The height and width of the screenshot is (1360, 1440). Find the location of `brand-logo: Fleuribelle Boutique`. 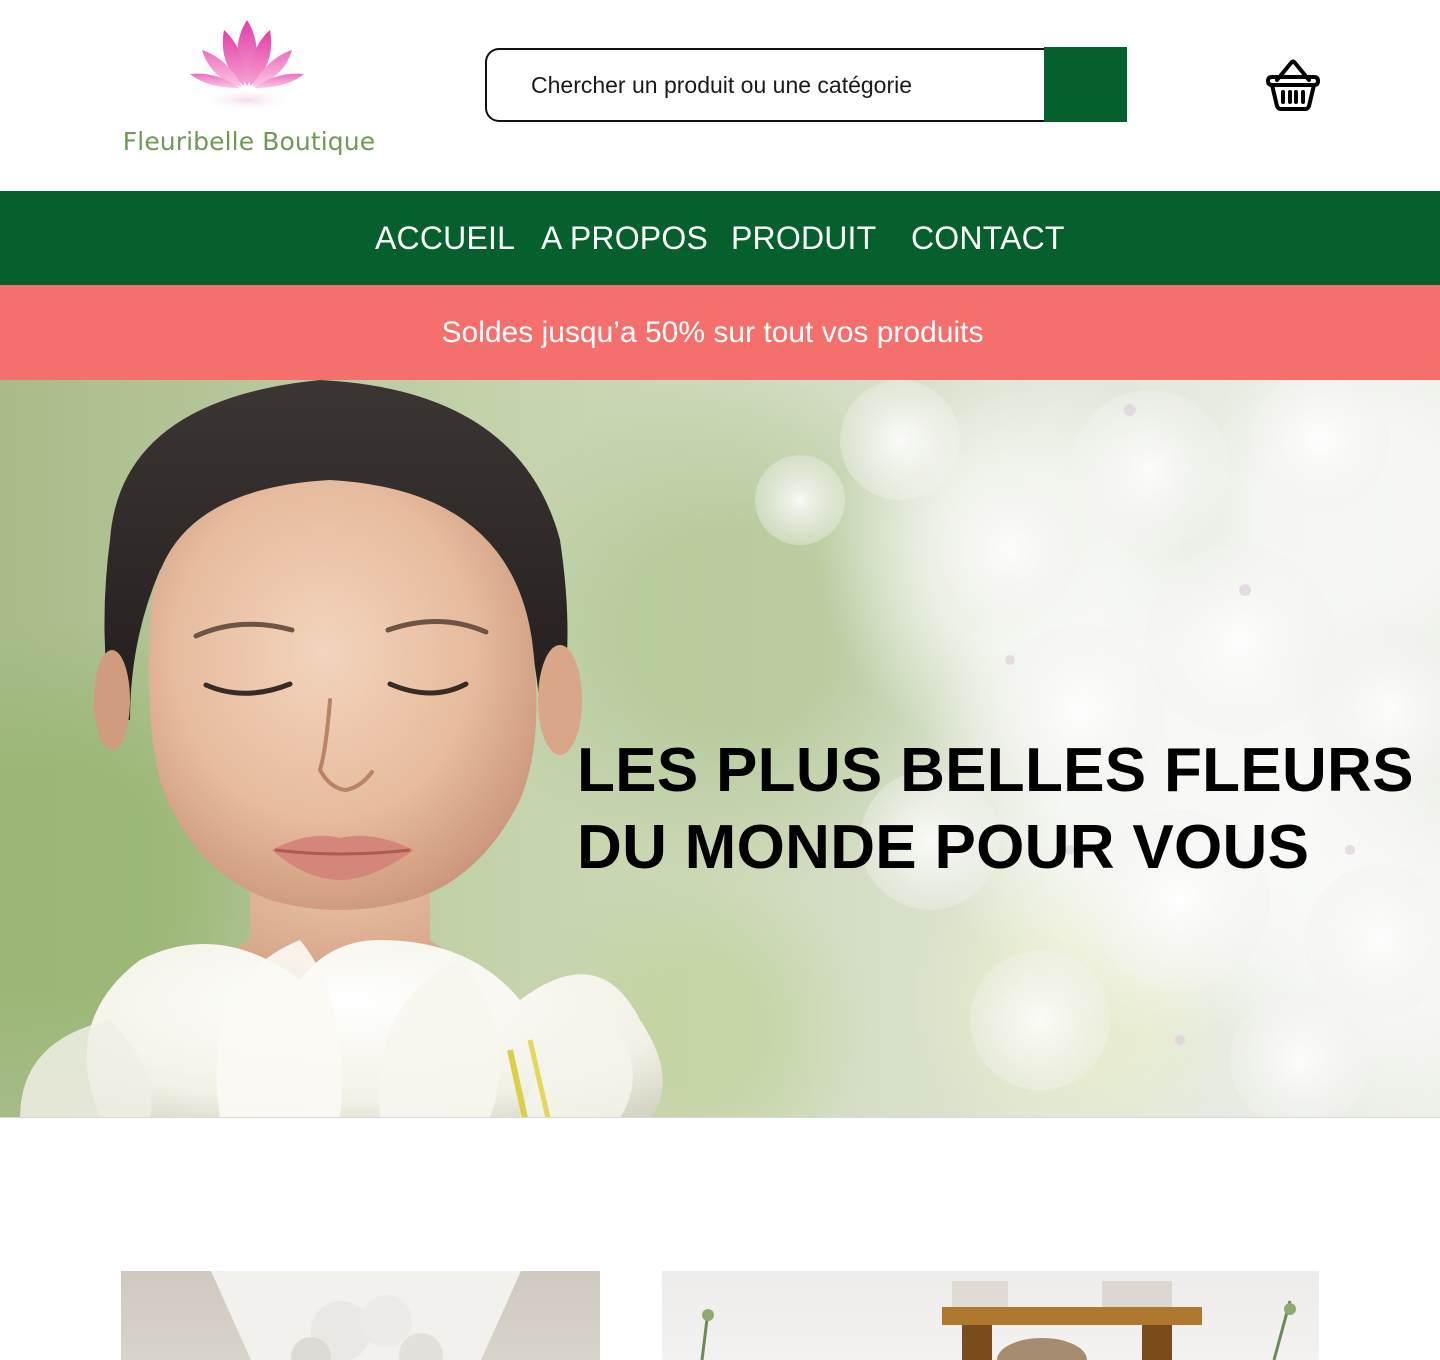

brand-logo: Fleuribelle Boutique is located at coordinates (249, 89).